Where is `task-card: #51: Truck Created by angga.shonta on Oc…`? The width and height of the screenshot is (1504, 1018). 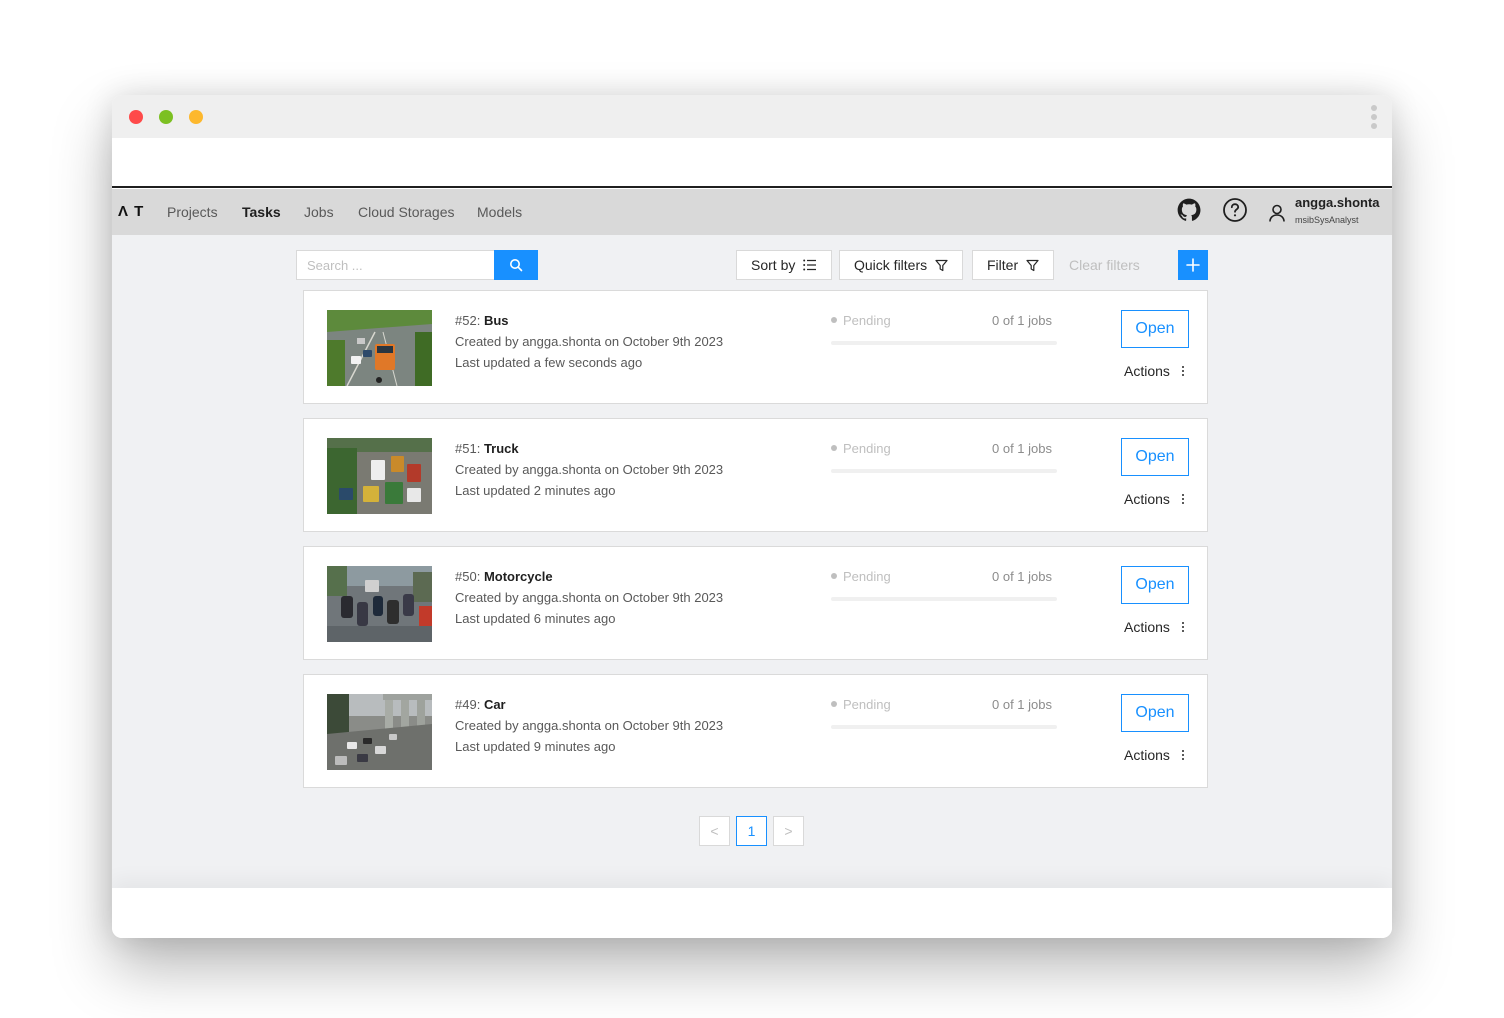 task-card: #51: Truck Created by angga.shonta on Oc… is located at coordinates (755, 475).